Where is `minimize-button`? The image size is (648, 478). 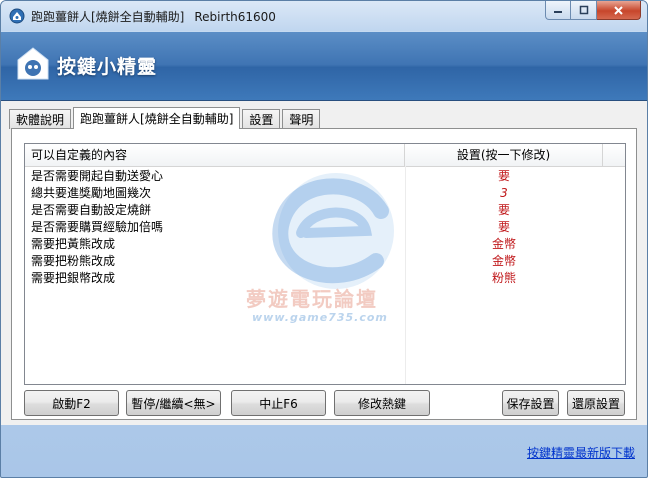
minimize-button is located at coordinates (558, 10).